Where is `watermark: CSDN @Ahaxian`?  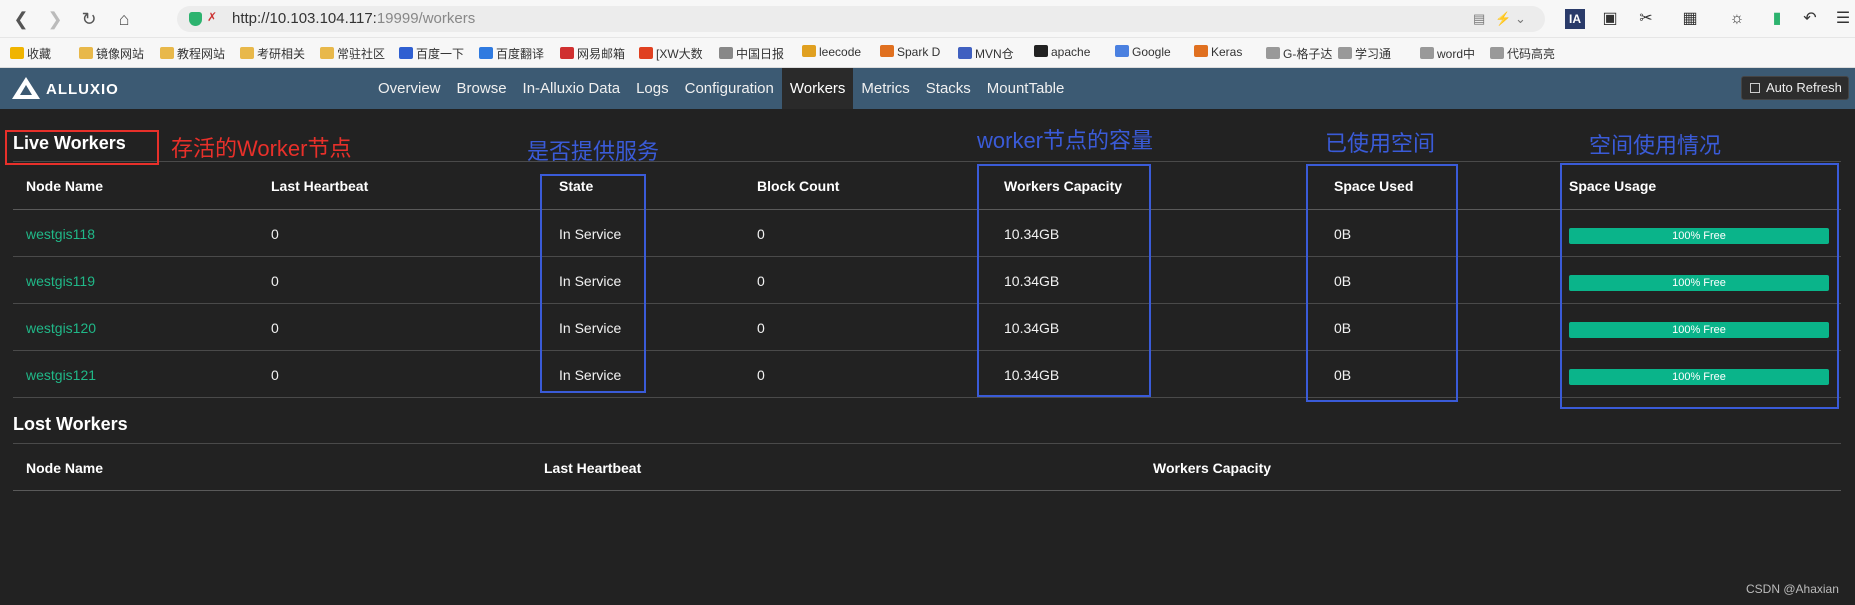 watermark: CSDN @Ahaxian is located at coordinates (1792, 589).